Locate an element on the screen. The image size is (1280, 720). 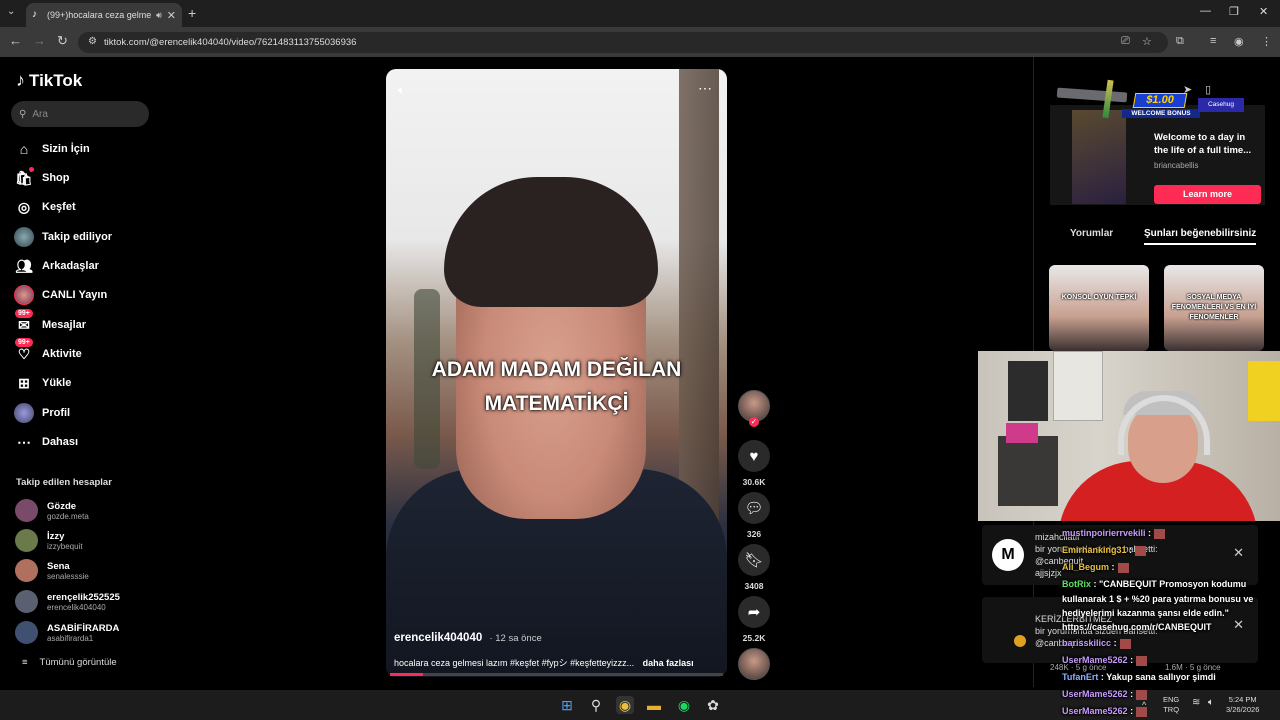
site-info-icon: ⚙ is located at coordinates (92, 41).